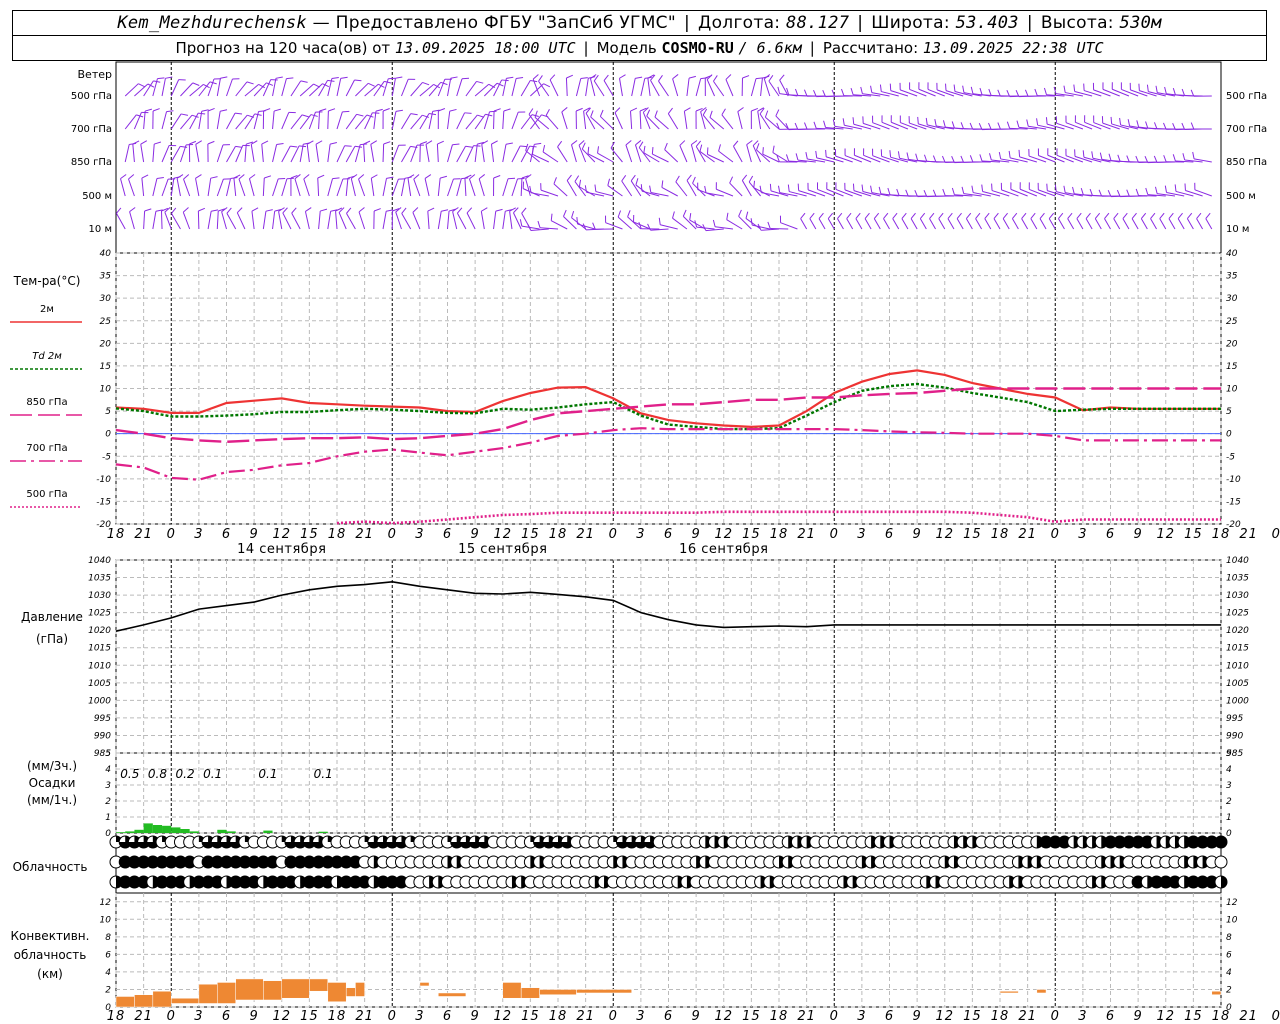  Describe the element at coordinates (972, 534) in the screenshot. I see `temp-xtick: 15` at that location.